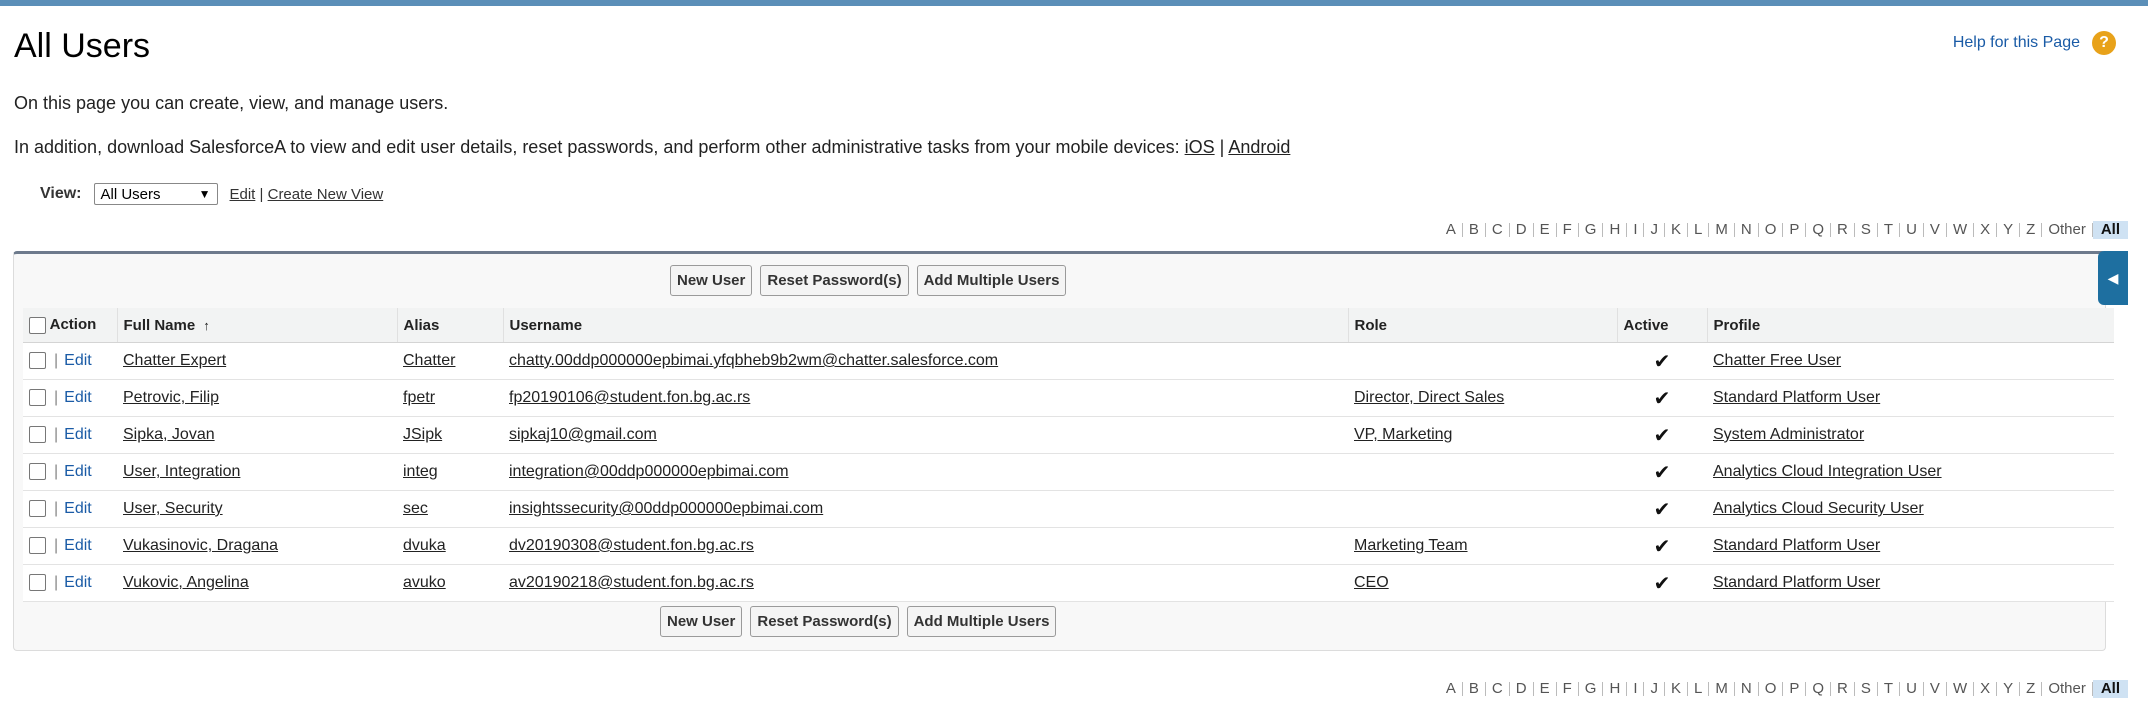 The image size is (2148, 704). Describe the element at coordinates (422, 434) in the screenshot. I see `user-alias-link: JSipk` at that location.